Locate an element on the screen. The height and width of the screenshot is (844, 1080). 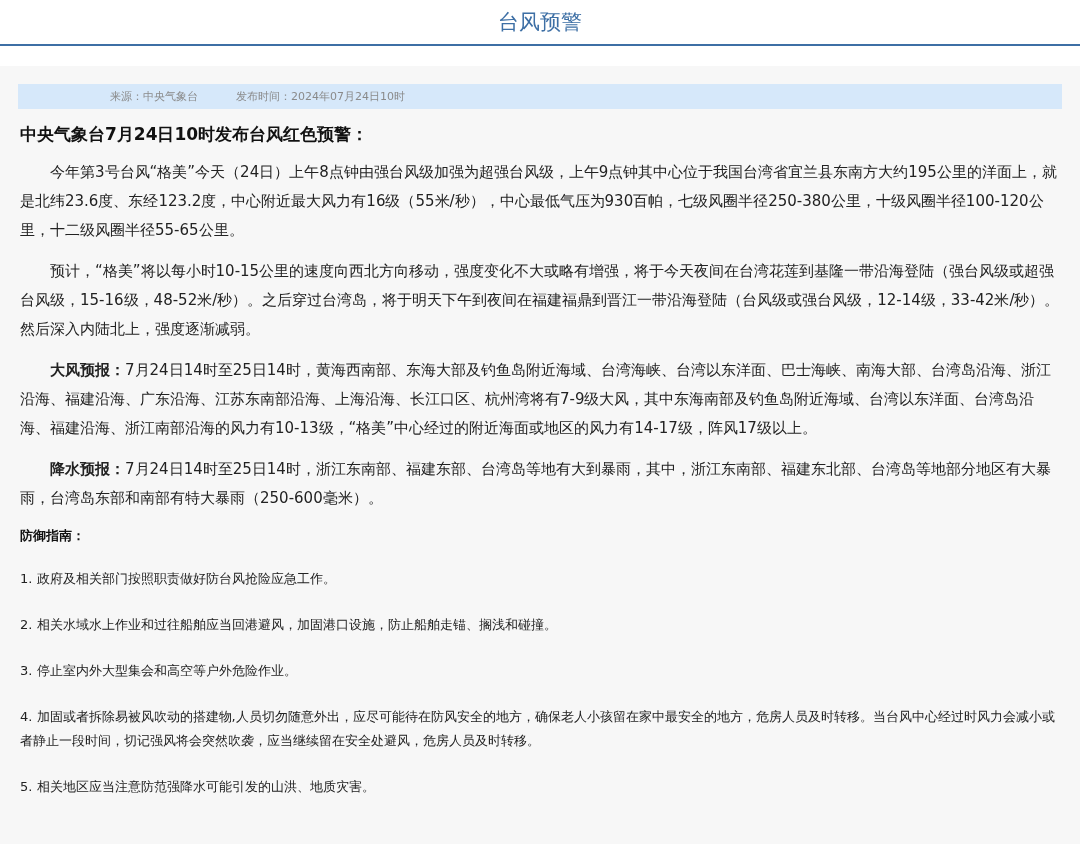
guide-item: 3. 停止室内外大型集会和高空等户外危险作业。 is located at coordinates (159, 671).